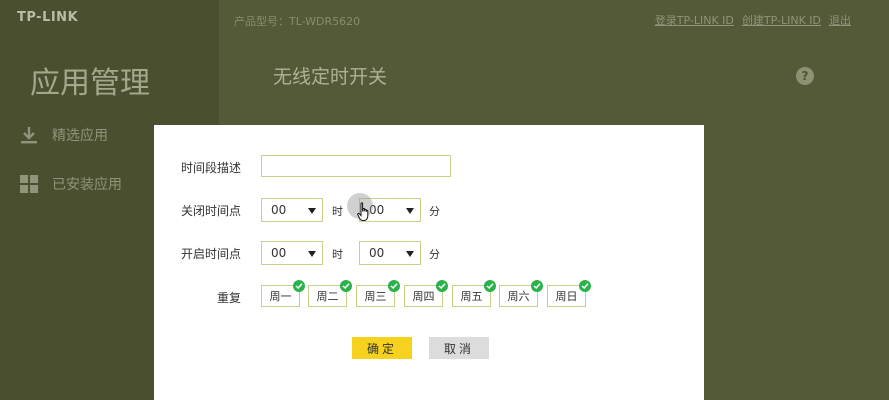 The height and width of the screenshot is (400, 889). Describe the element at coordinates (210, 210) in the screenshot. I see `close-time-label: 关闭时间点` at that location.